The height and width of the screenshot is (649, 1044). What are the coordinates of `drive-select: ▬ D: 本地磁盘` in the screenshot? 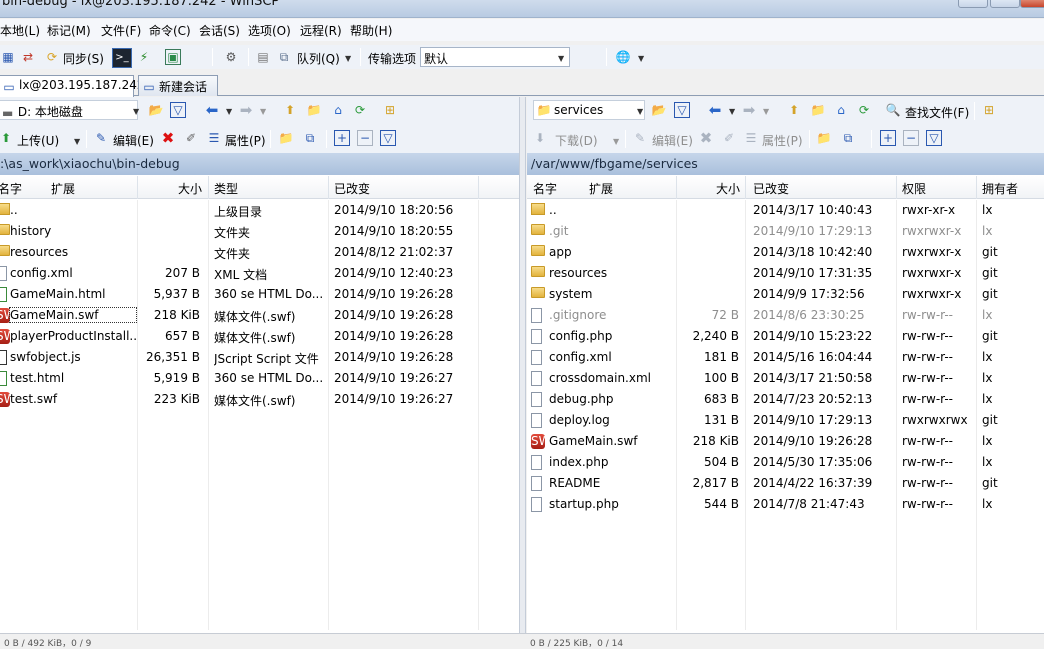 It's located at (69, 110).